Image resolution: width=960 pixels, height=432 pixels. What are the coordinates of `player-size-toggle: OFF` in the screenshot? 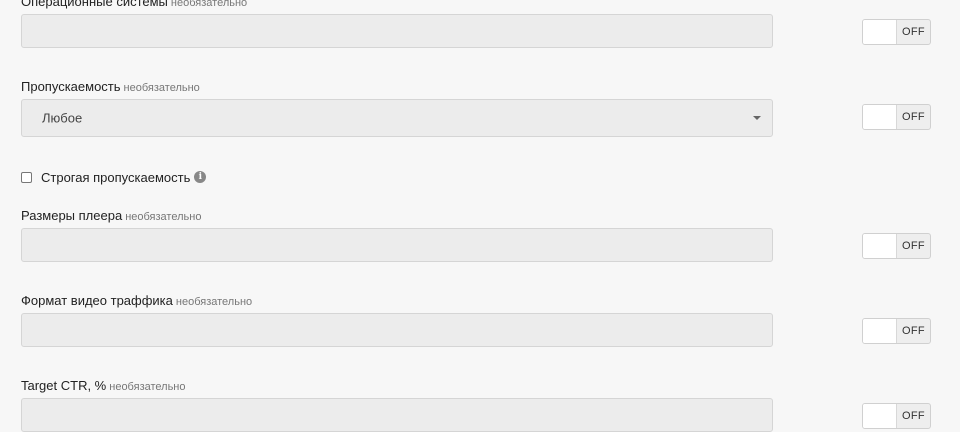 It's located at (896, 246).